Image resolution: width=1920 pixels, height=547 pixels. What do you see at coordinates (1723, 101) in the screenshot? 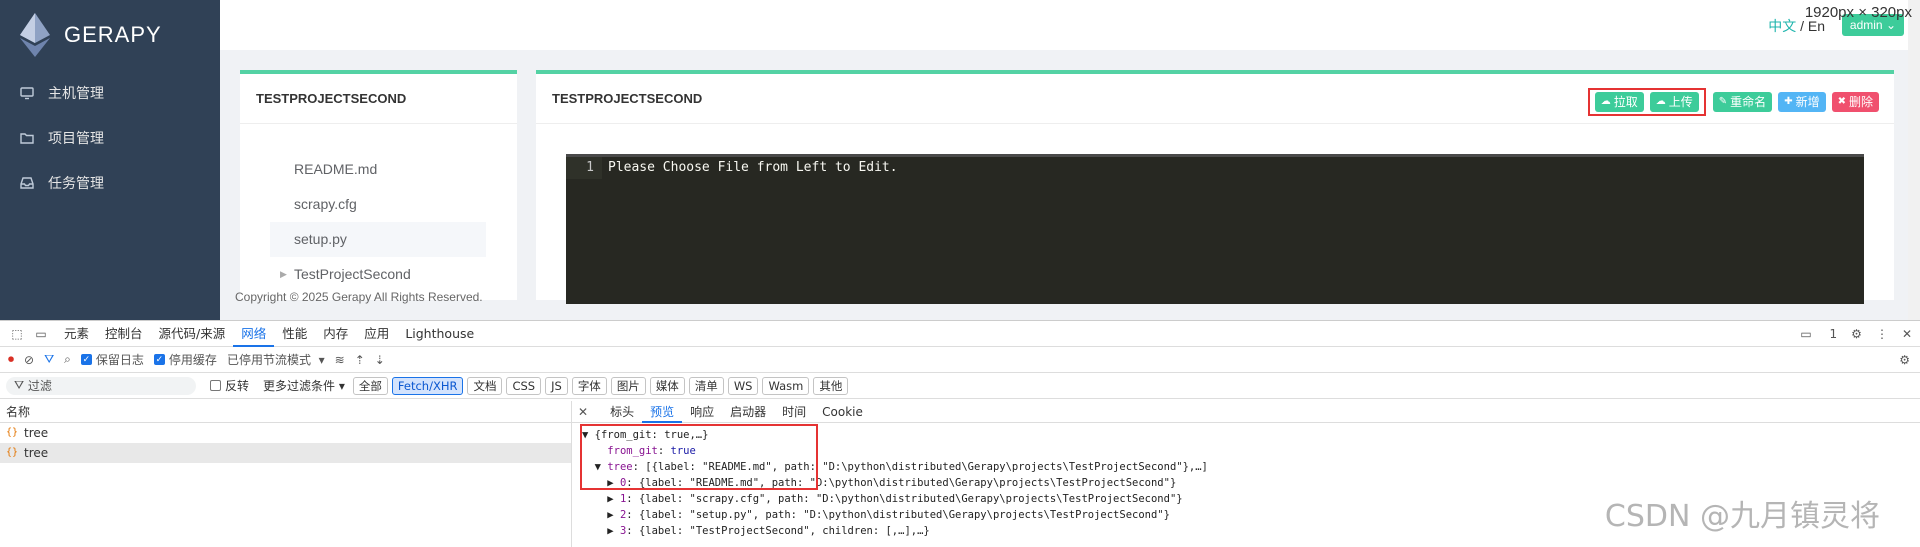
I see `edit-icon: ✎` at bounding box center [1723, 101].